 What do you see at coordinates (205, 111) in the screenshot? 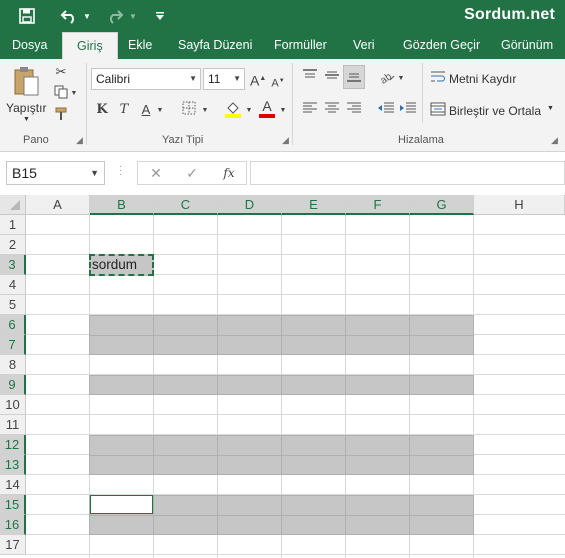
I see `borders-dropdown-icon: ▼` at bounding box center [205, 111].